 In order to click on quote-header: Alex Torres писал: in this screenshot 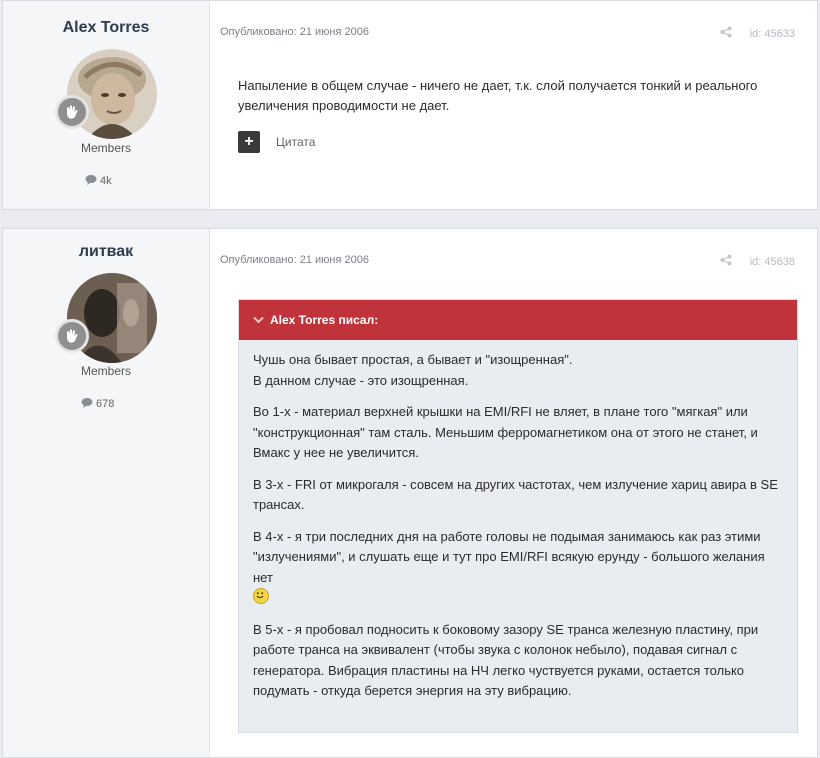, I will do `click(518, 320)`.